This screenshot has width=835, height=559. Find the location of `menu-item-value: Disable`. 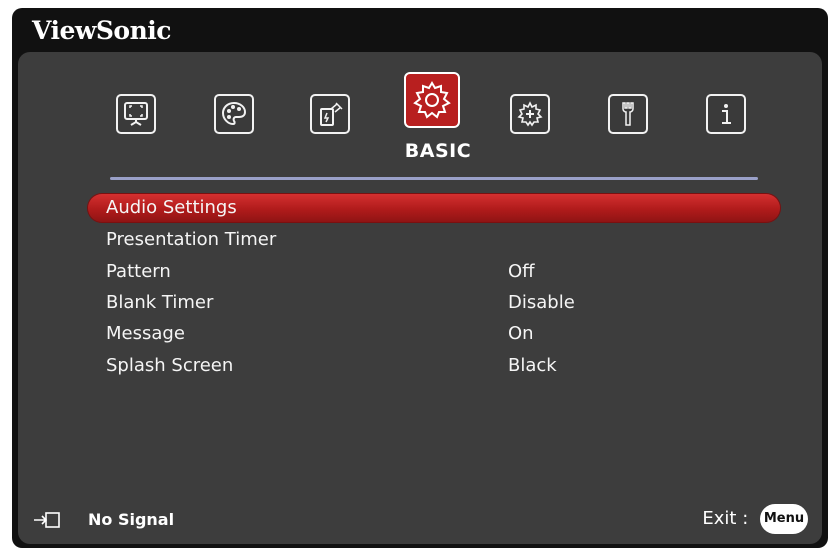

menu-item-value: Disable is located at coordinates (541, 302).